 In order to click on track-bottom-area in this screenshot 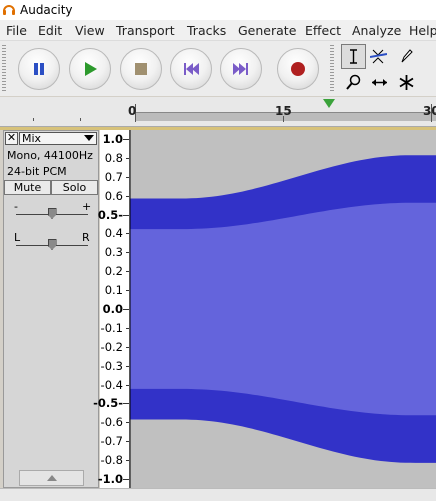, I will do `click(218, 494)`.